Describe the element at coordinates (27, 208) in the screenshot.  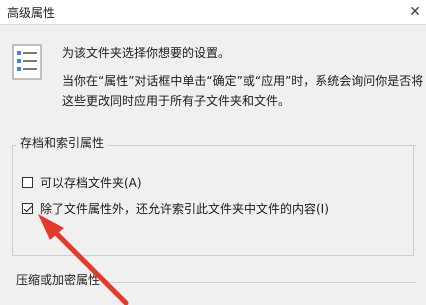
I see `index-content-checkbox` at that location.